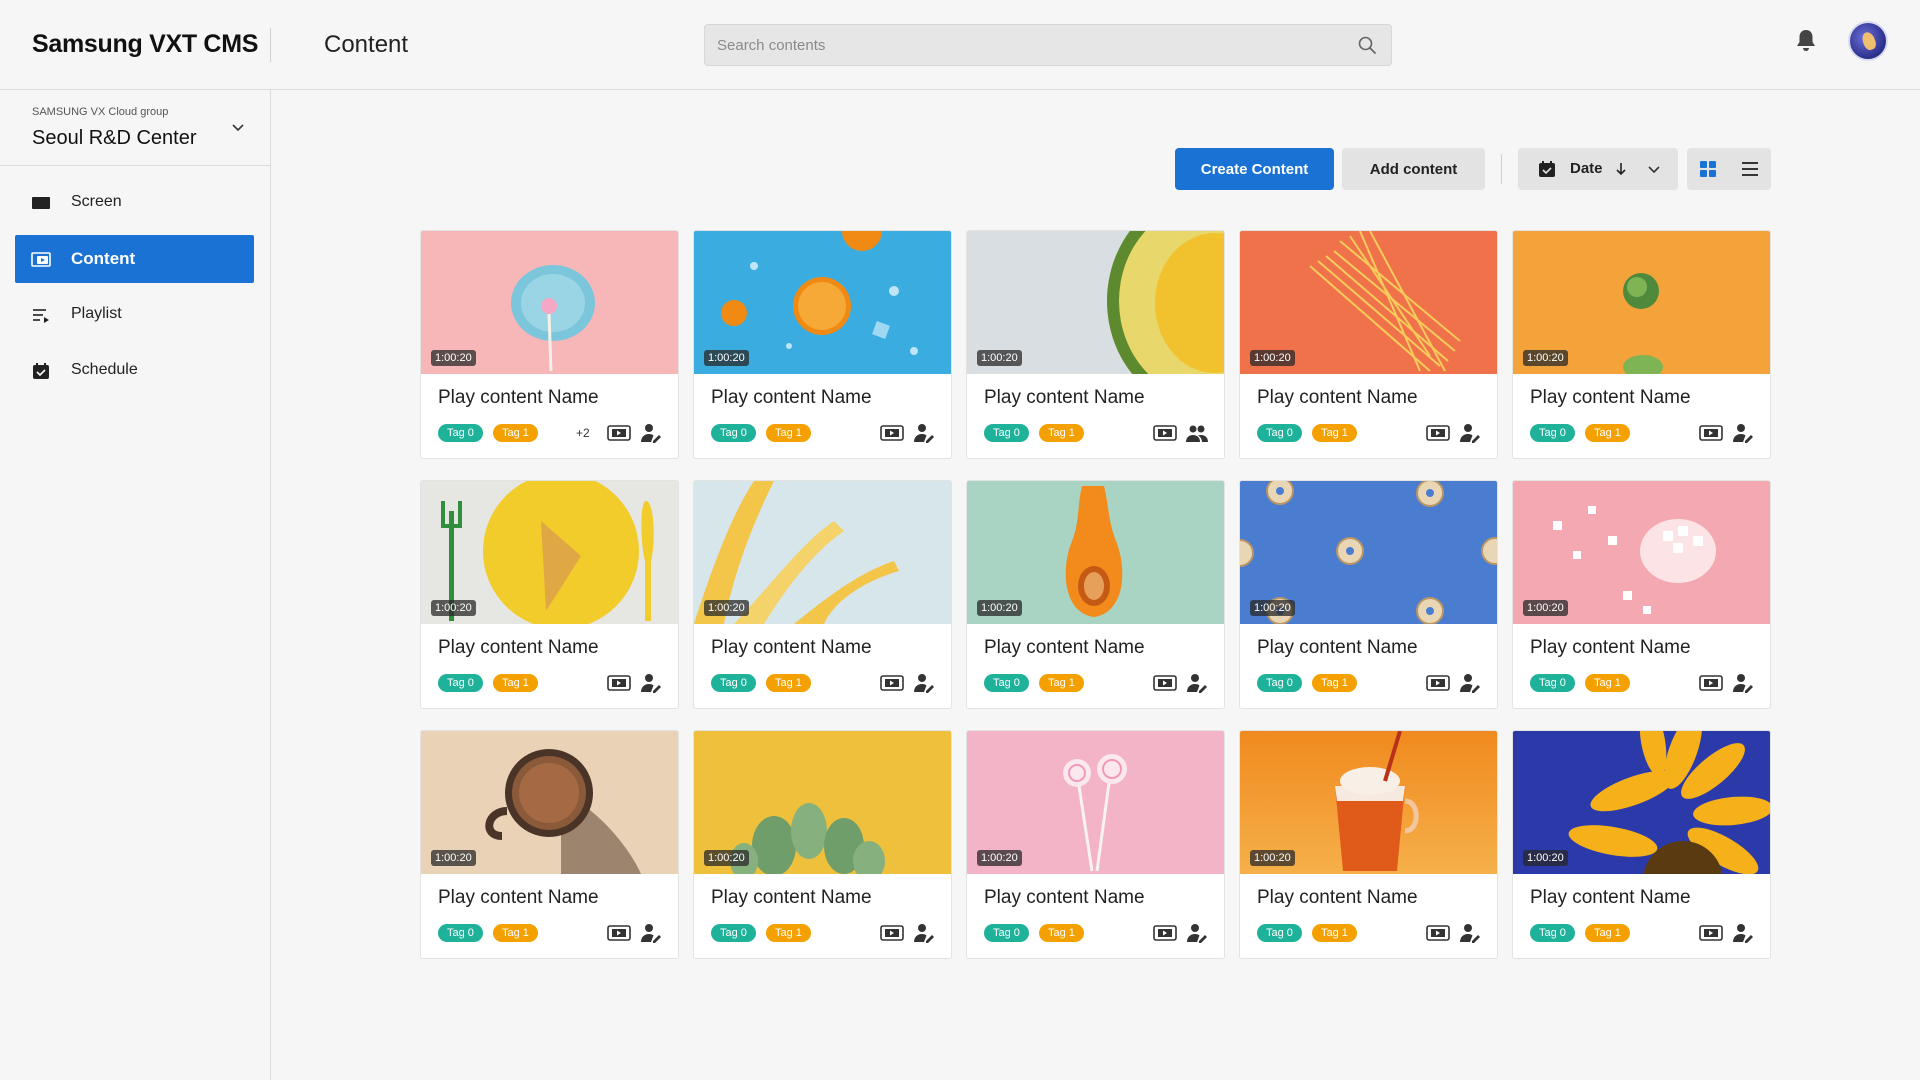  Describe the element at coordinates (1367, 45) in the screenshot. I see `search-icon` at that location.